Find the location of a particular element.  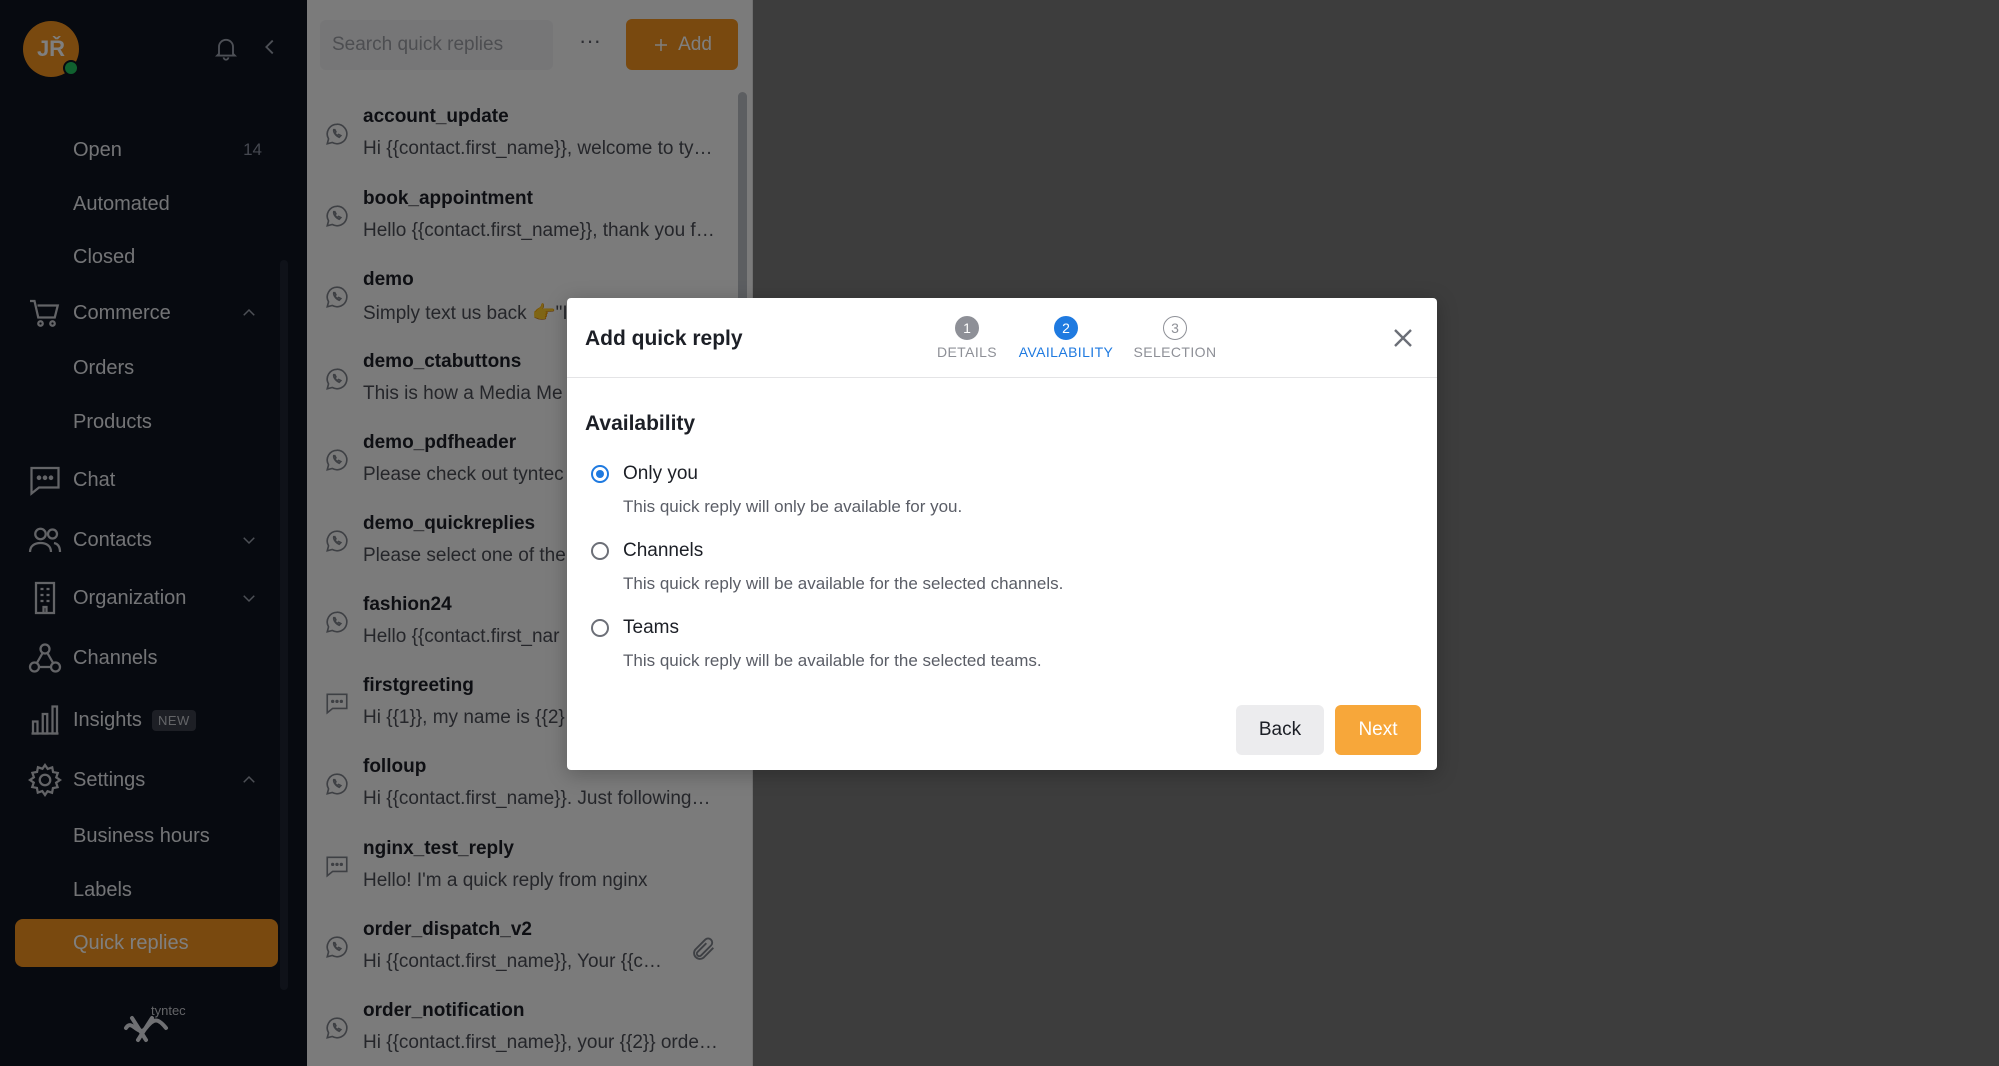

back-button: Back is located at coordinates (1280, 730).